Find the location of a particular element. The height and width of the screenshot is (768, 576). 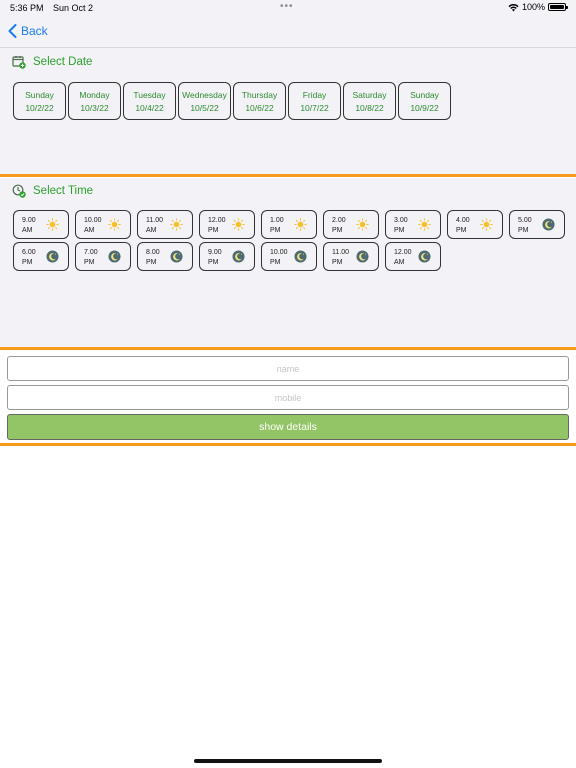

time-slot-time: 11.00 is located at coordinates (340, 252).